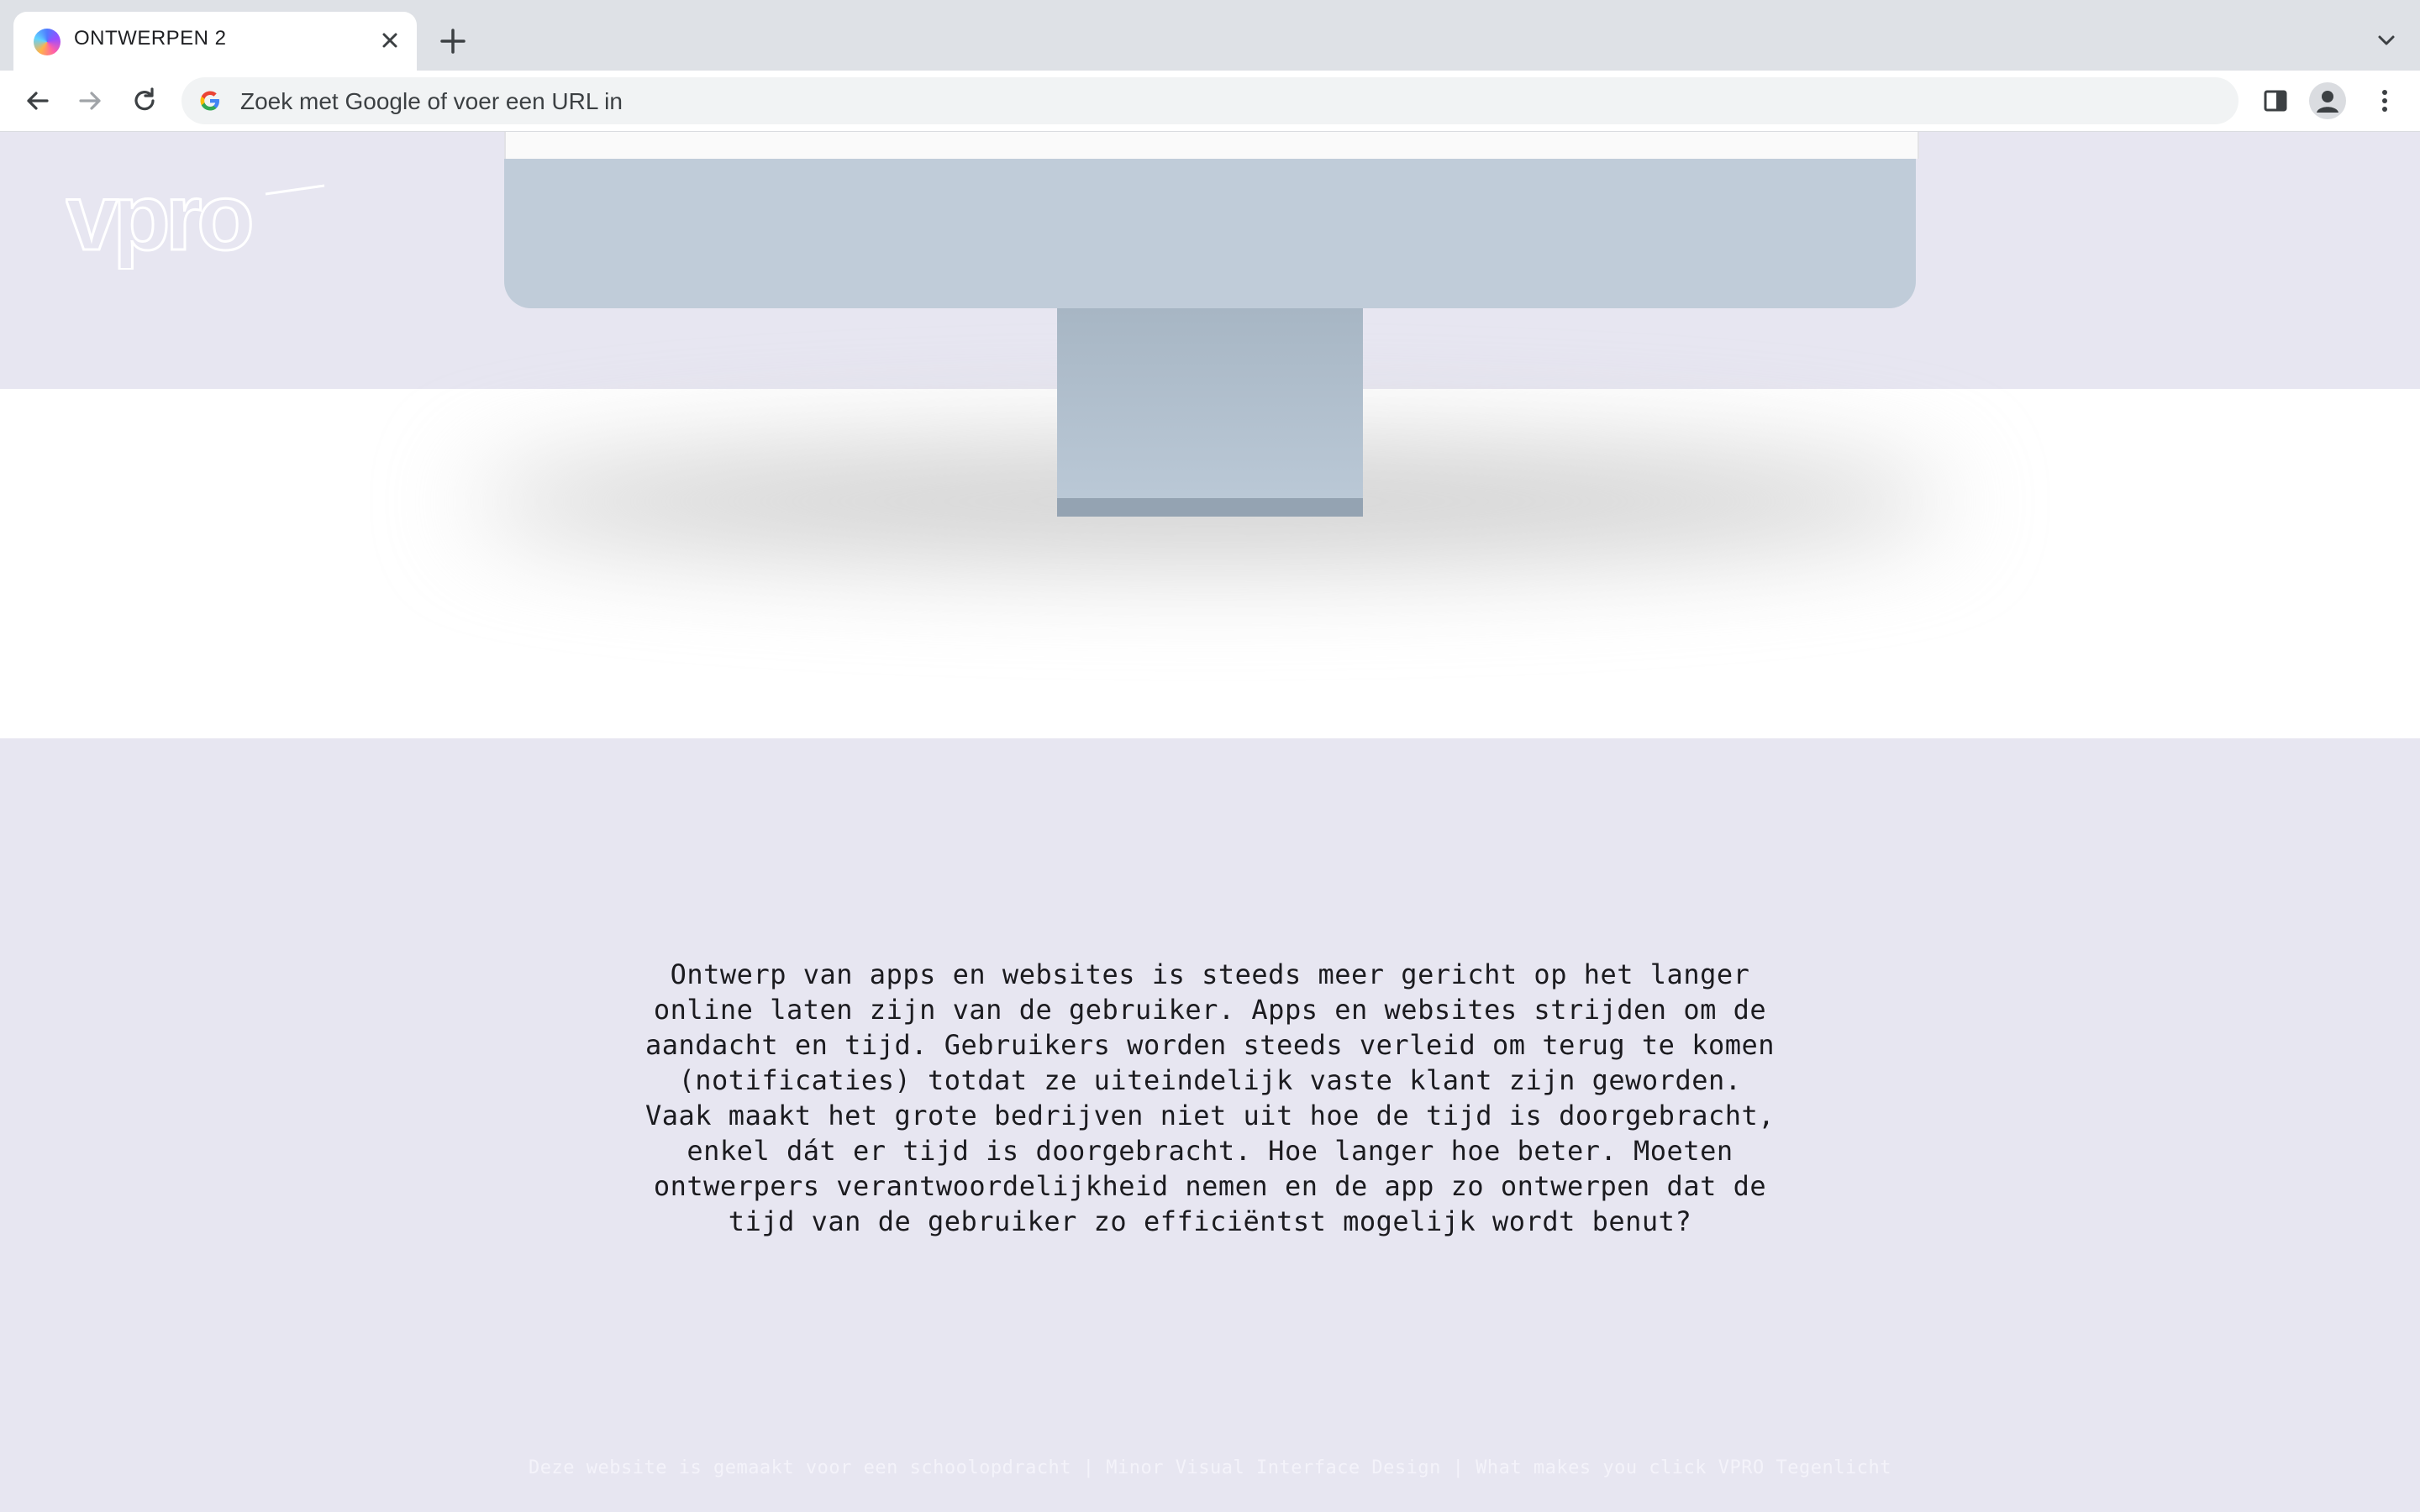 Image resolution: width=2420 pixels, height=1512 pixels. I want to click on back-arrow-icon, so click(37, 101).